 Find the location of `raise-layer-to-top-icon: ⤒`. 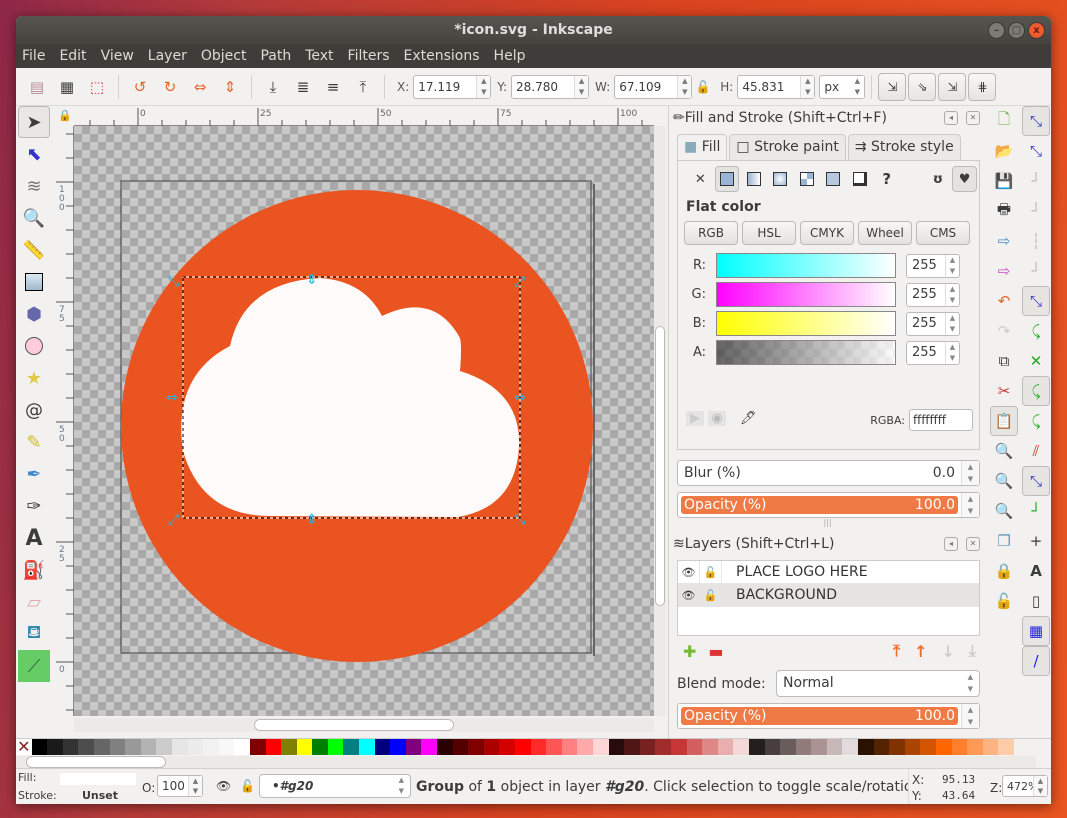

raise-layer-to-top-icon: ⤒ is located at coordinates (896, 651).